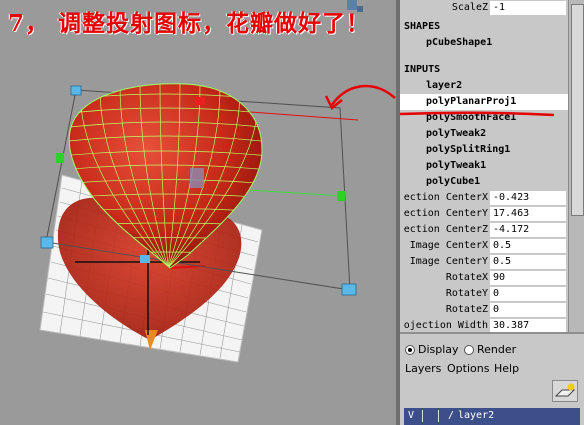  What do you see at coordinates (451, 415) in the screenshot?
I see `layer-name: /` at bounding box center [451, 415].